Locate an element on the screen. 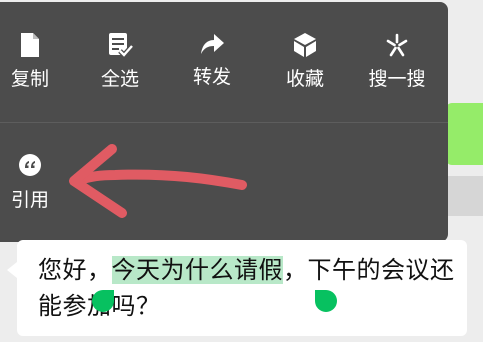  menu-item-label: 全选 is located at coordinates (119, 79).